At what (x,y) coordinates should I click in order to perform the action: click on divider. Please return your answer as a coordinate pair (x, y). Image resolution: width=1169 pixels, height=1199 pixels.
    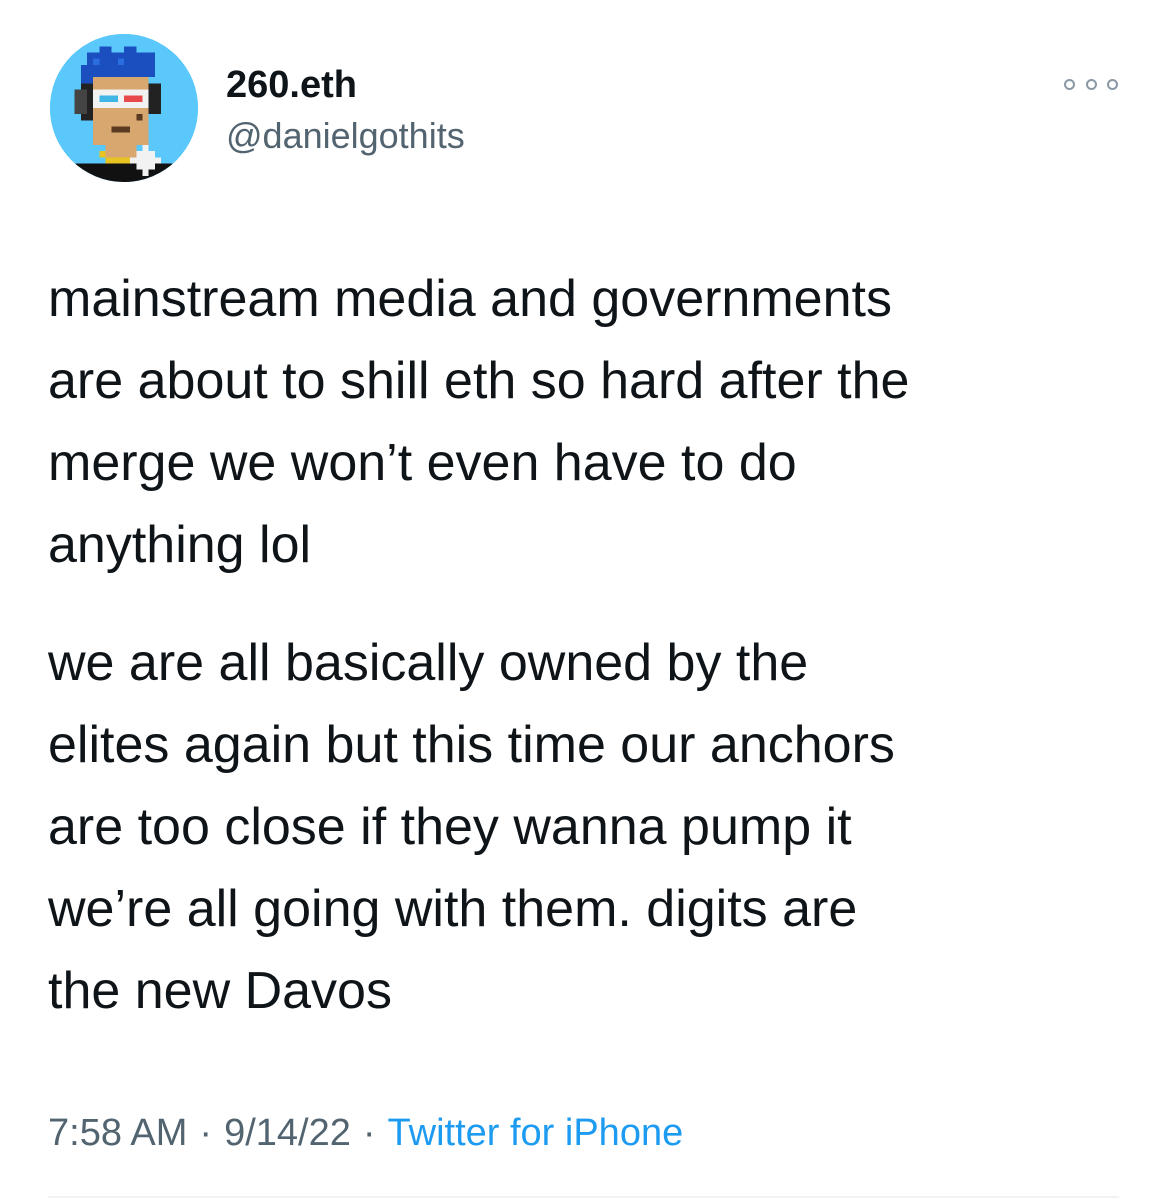
    Looking at the image, I should click on (583, 1197).